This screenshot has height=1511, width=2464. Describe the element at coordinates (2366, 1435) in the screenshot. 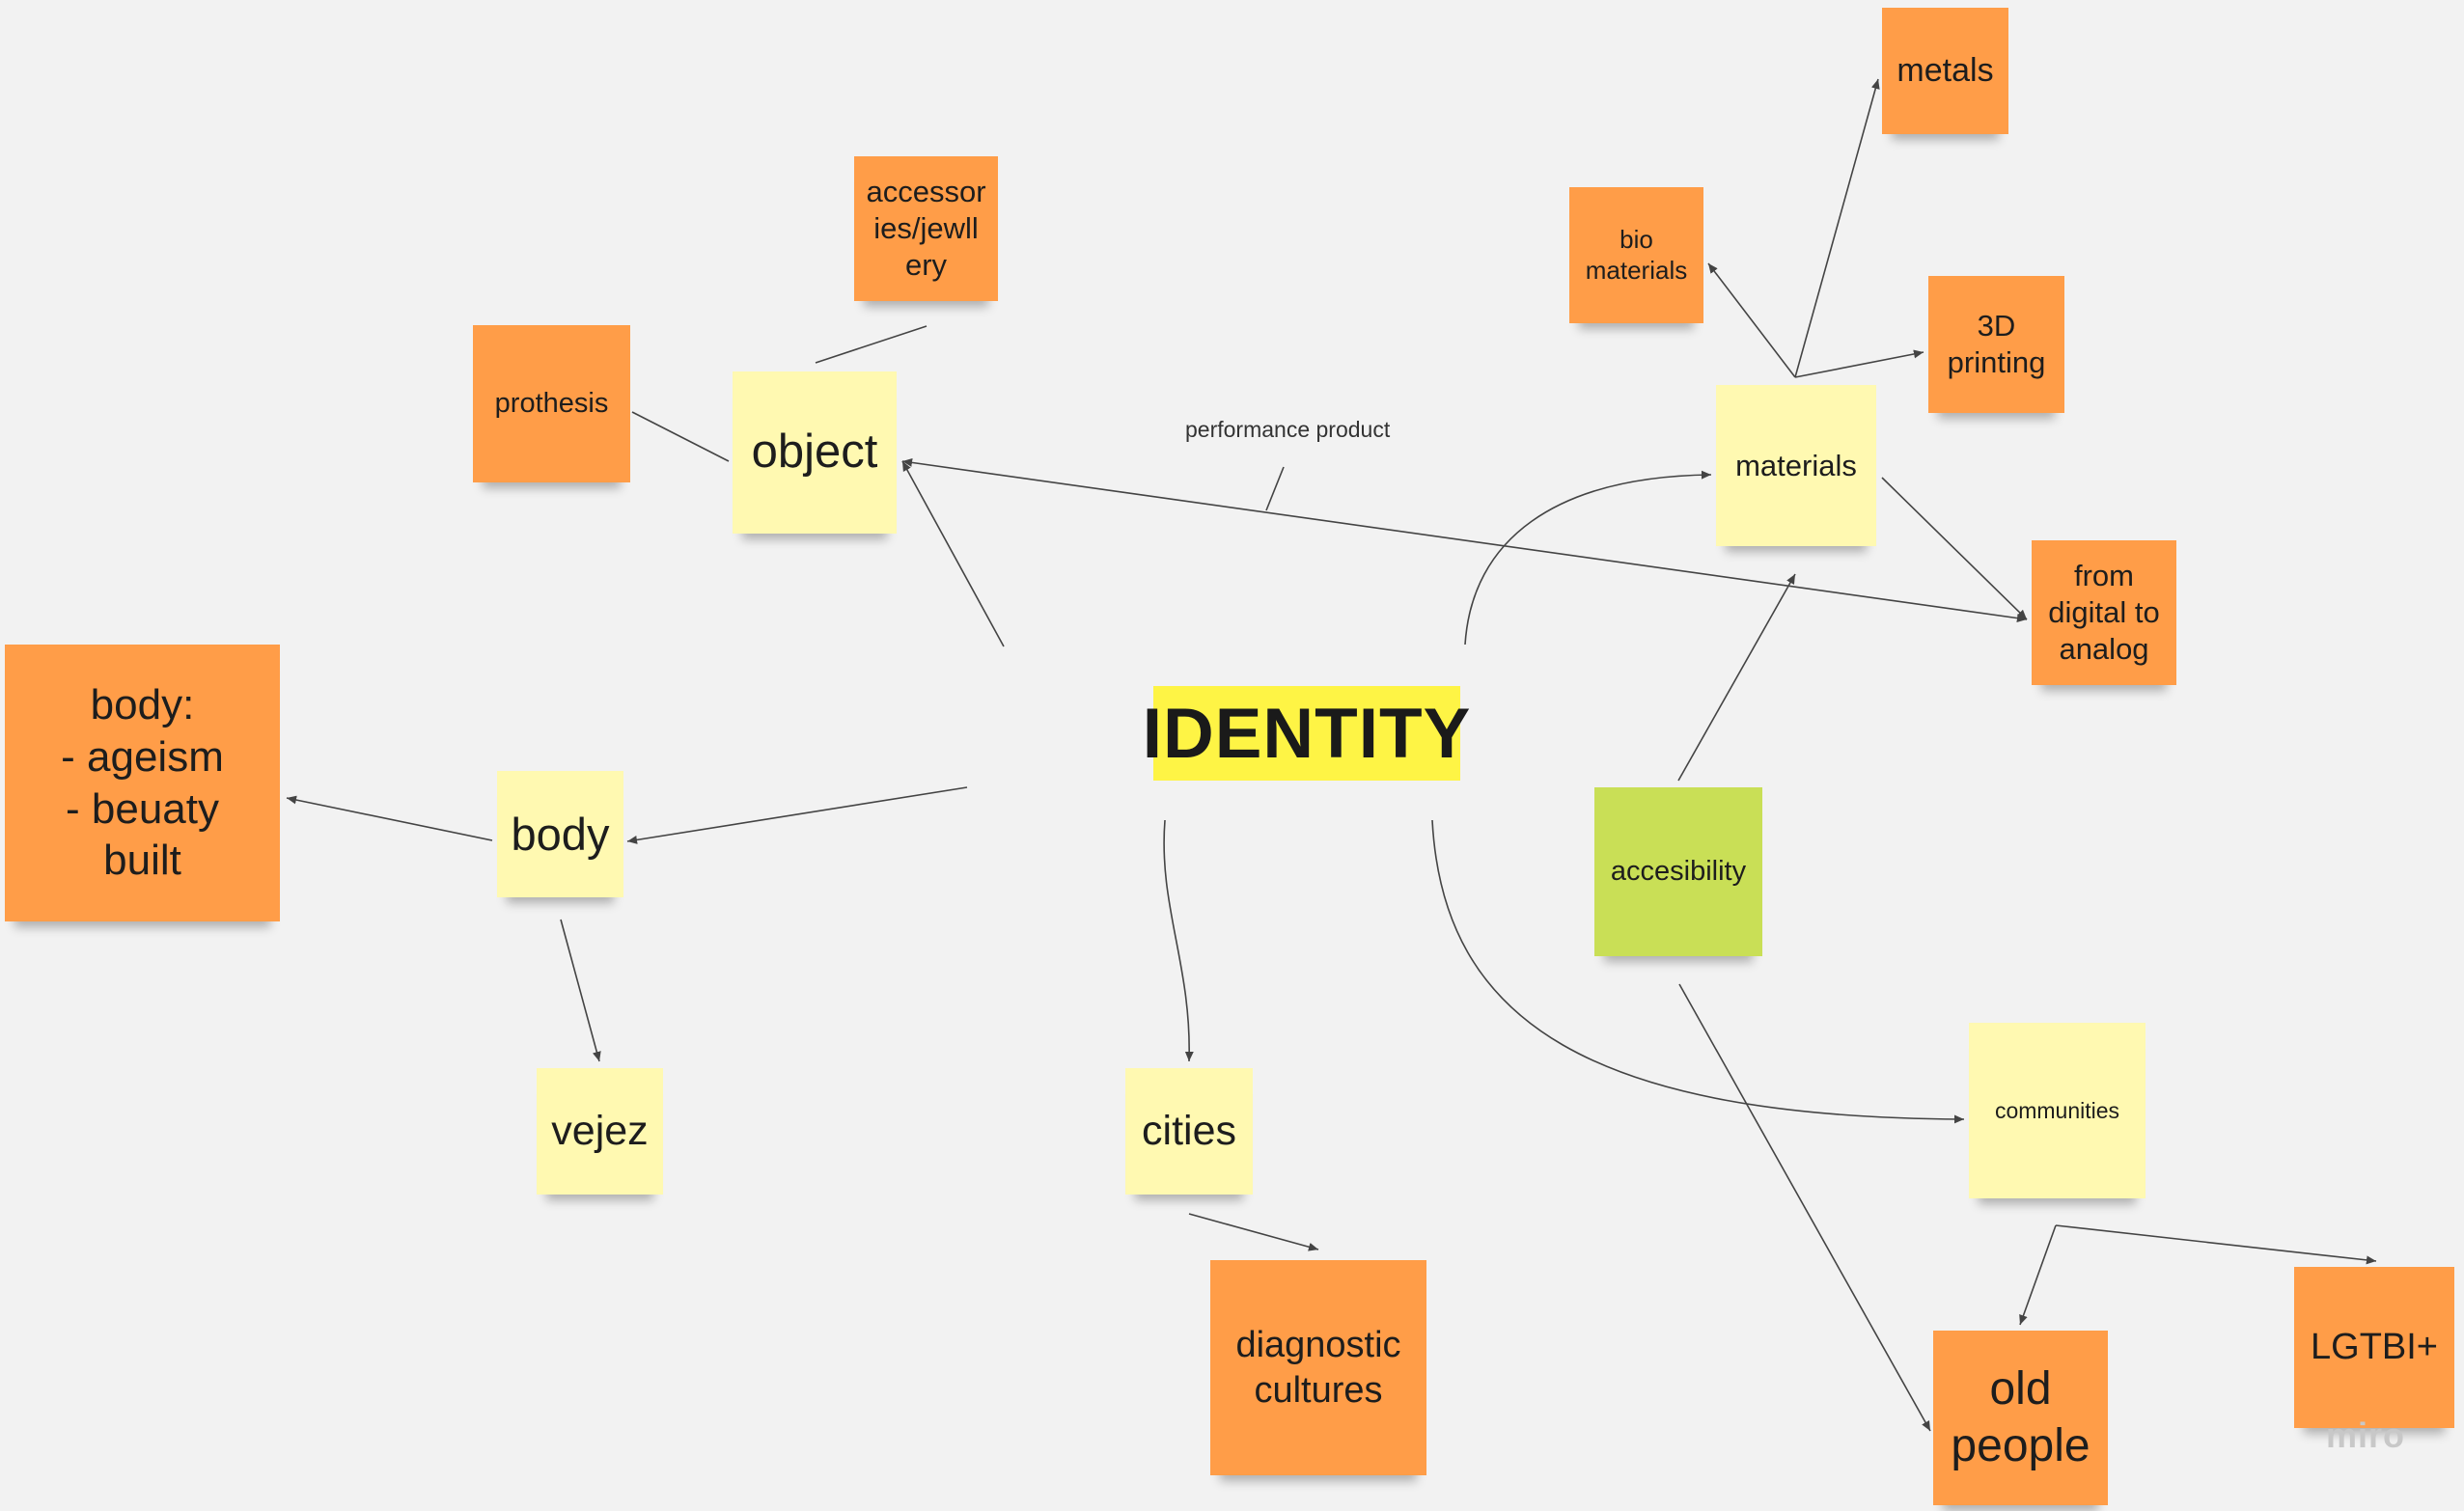

I see `miro-logo: miro` at that location.